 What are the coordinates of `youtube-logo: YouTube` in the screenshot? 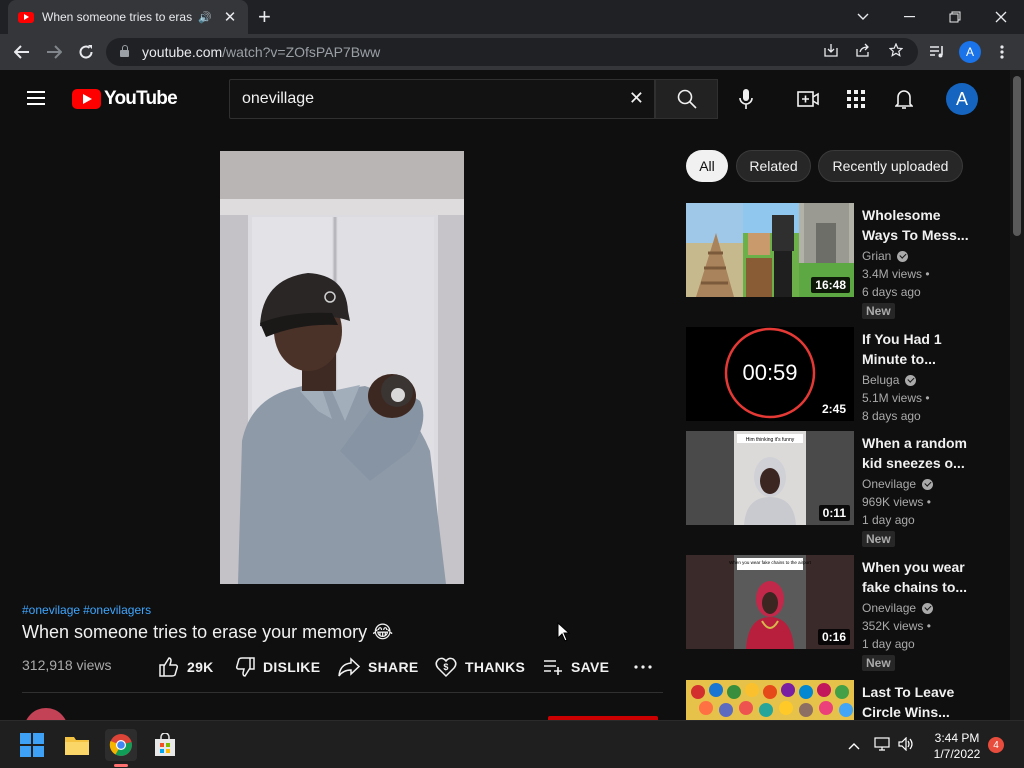 It's located at (125, 99).